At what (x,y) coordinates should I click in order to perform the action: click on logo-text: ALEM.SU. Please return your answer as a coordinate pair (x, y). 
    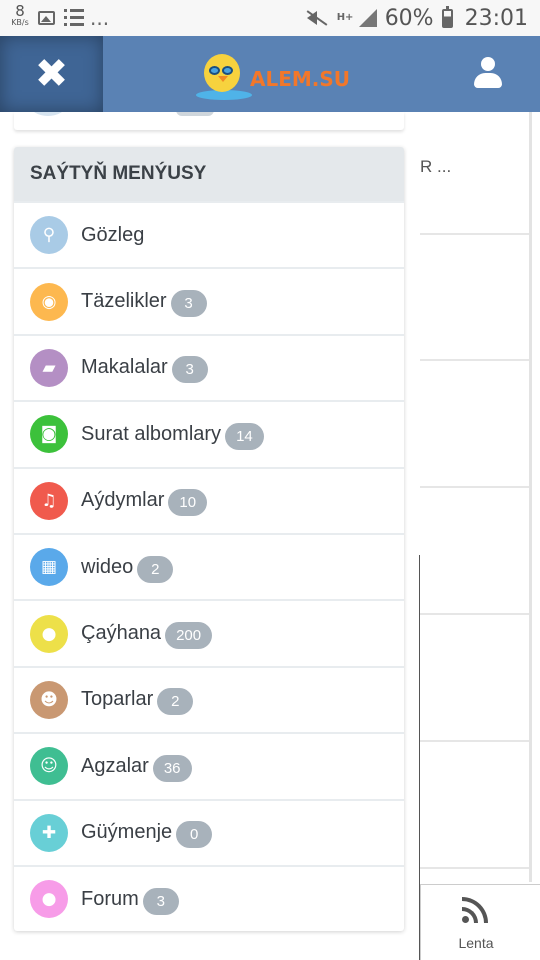
    Looking at the image, I should click on (300, 79).